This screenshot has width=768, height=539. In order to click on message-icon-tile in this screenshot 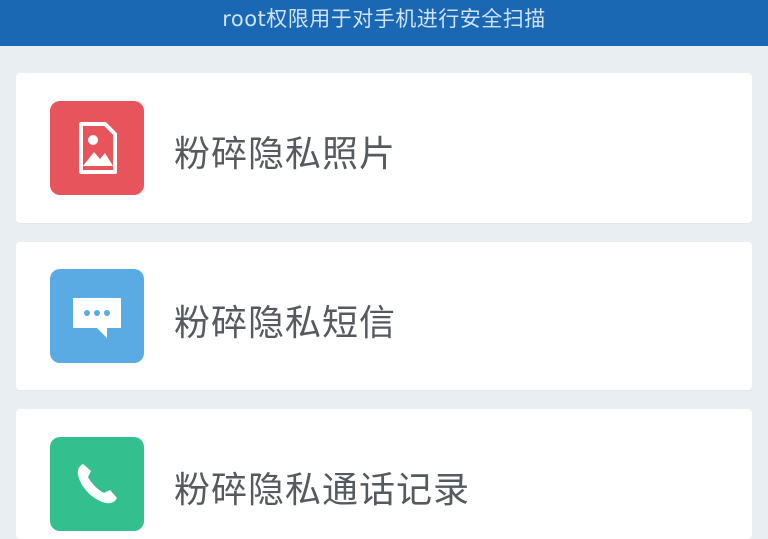, I will do `click(97, 316)`.